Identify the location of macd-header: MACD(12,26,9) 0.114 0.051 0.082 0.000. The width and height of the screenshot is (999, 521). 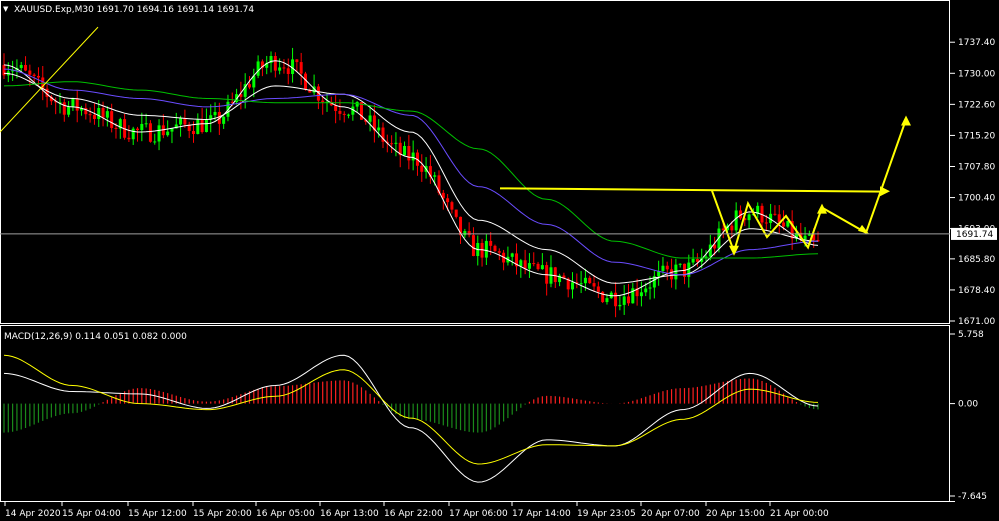
(95, 337).